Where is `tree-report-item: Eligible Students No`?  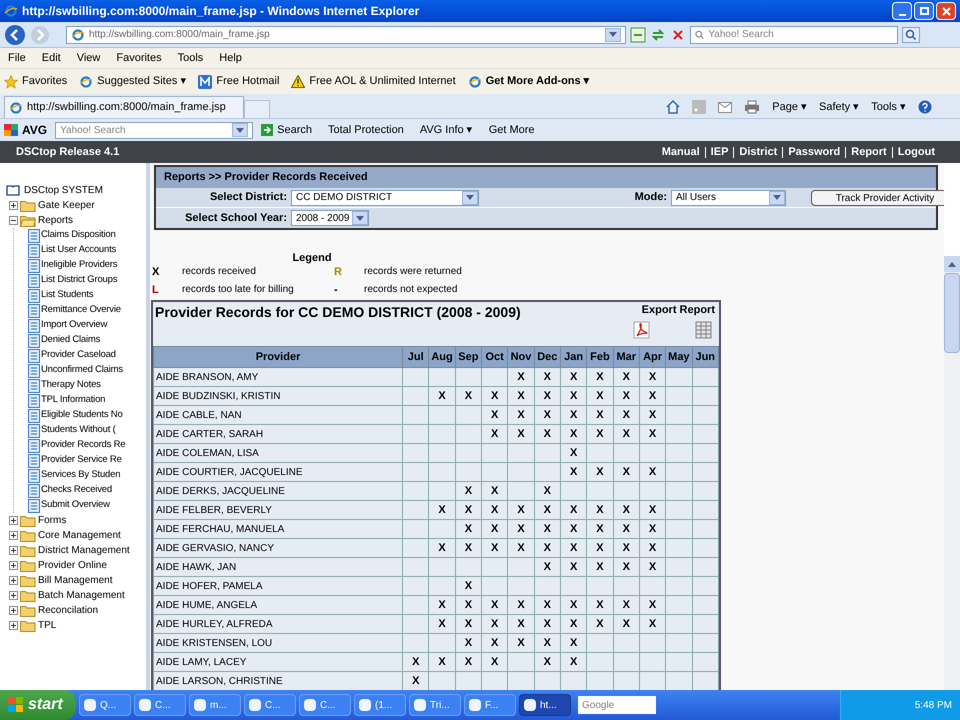
tree-report-item: Eligible Students No is located at coordinates (82, 415).